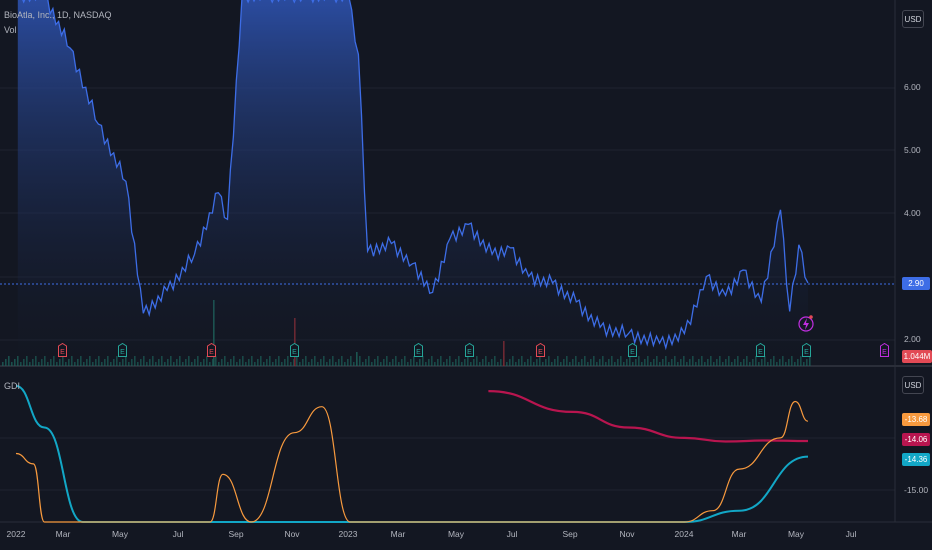  Describe the element at coordinates (447, 464) in the screenshot. I see `gdi-gridlines` at that location.